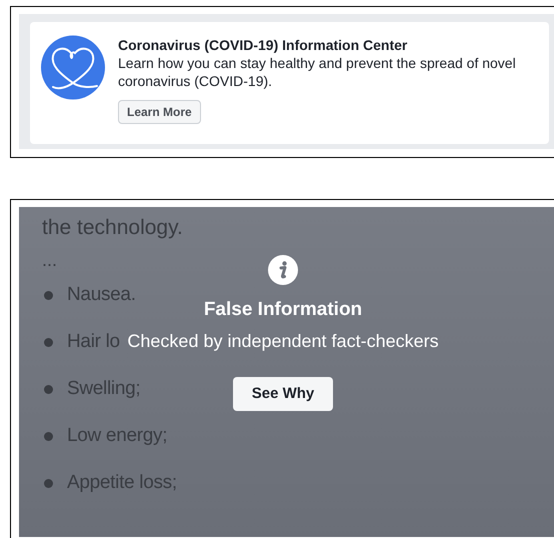 The width and height of the screenshot is (554, 538). Describe the element at coordinates (317, 72) in the screenshot. I see `card-description: Learn how you can stay healthy and prevent the spread of novel coronavirus (COVID-19).` at that location.